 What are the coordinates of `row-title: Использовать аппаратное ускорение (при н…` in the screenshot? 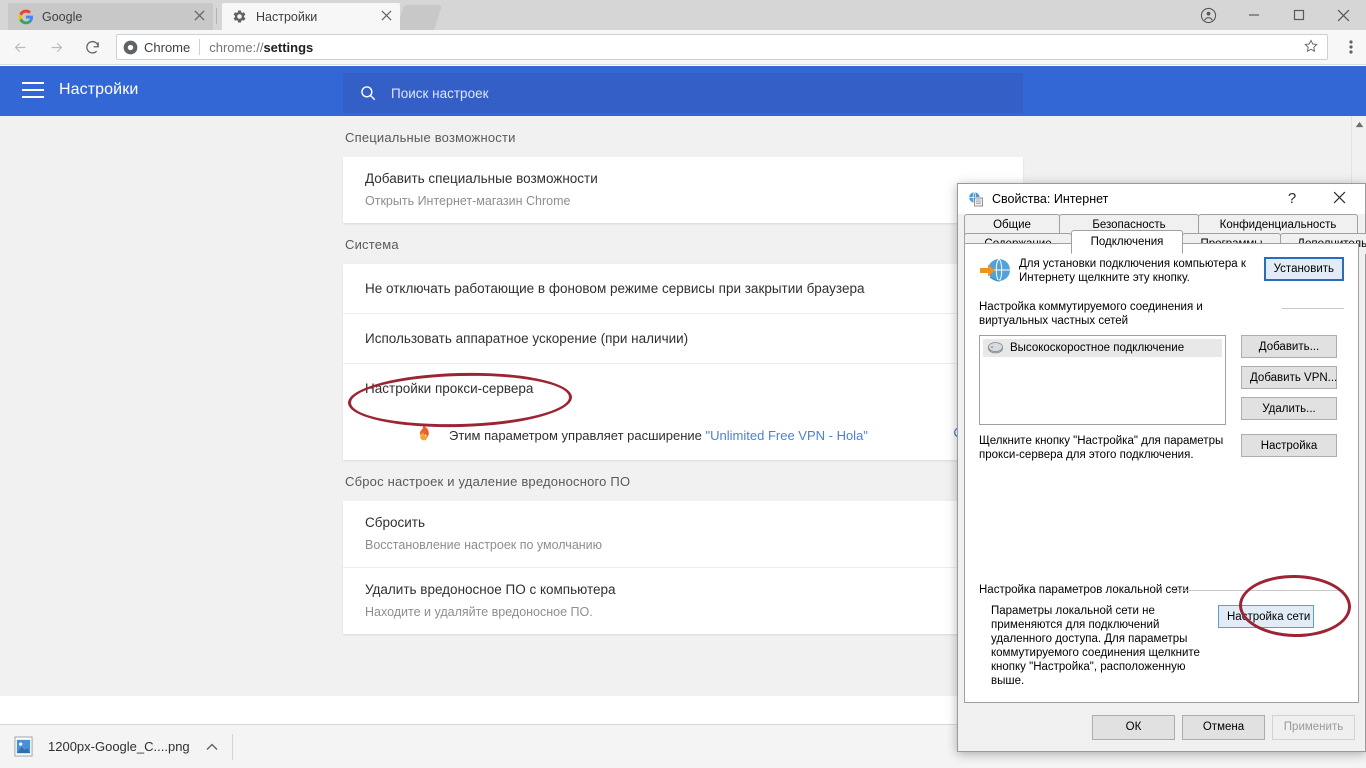 It's located at (527, 338).